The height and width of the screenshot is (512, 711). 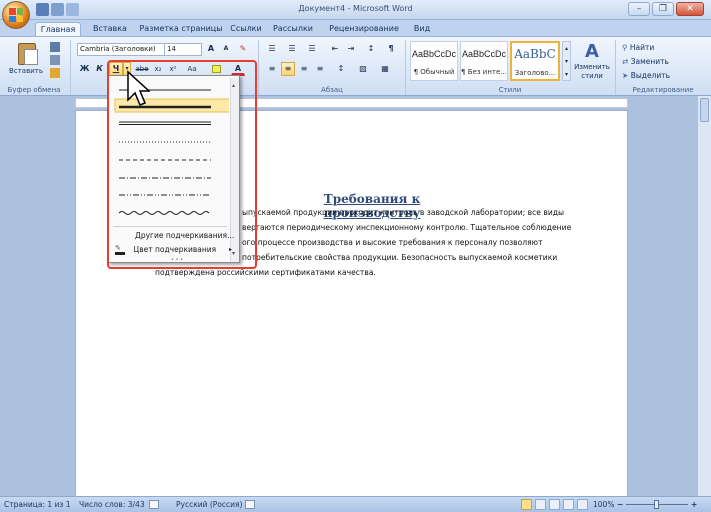 I want to click on scroll-up-icon: ▴, so click(x=233, y=85).